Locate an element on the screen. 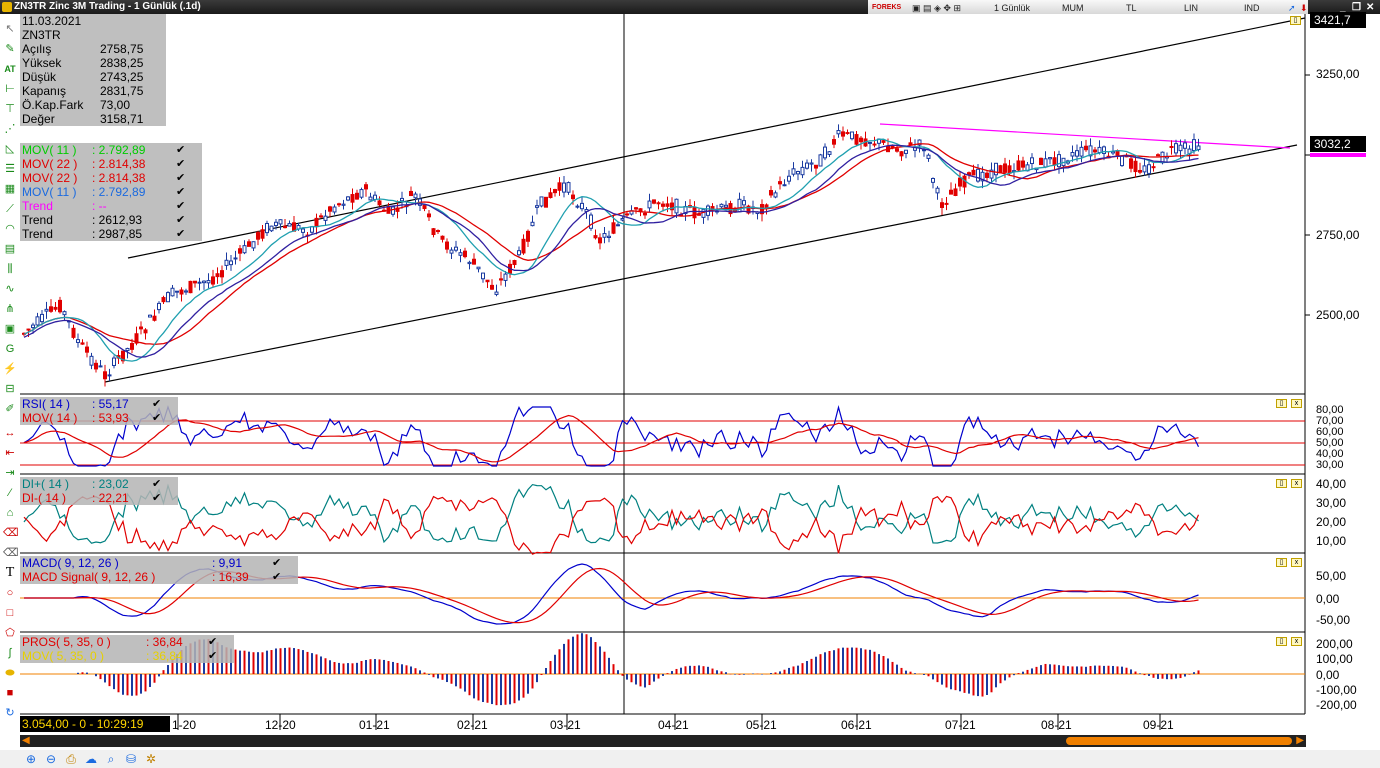 This screenshot has height=768, width=1380. marker-icon: ✐ is located at coordinates (10, 409).